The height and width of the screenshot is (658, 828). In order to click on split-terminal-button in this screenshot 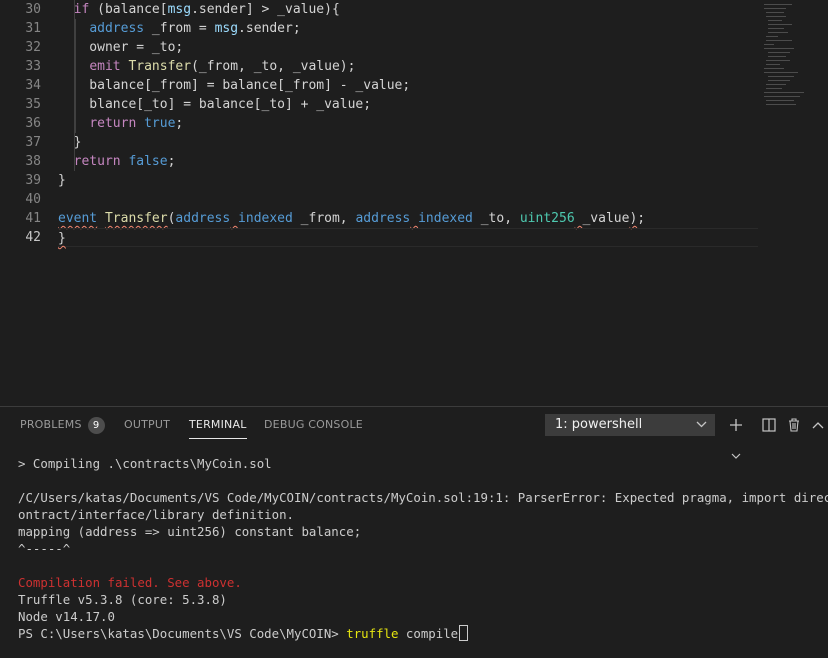, I will do `click(769, 425)`.